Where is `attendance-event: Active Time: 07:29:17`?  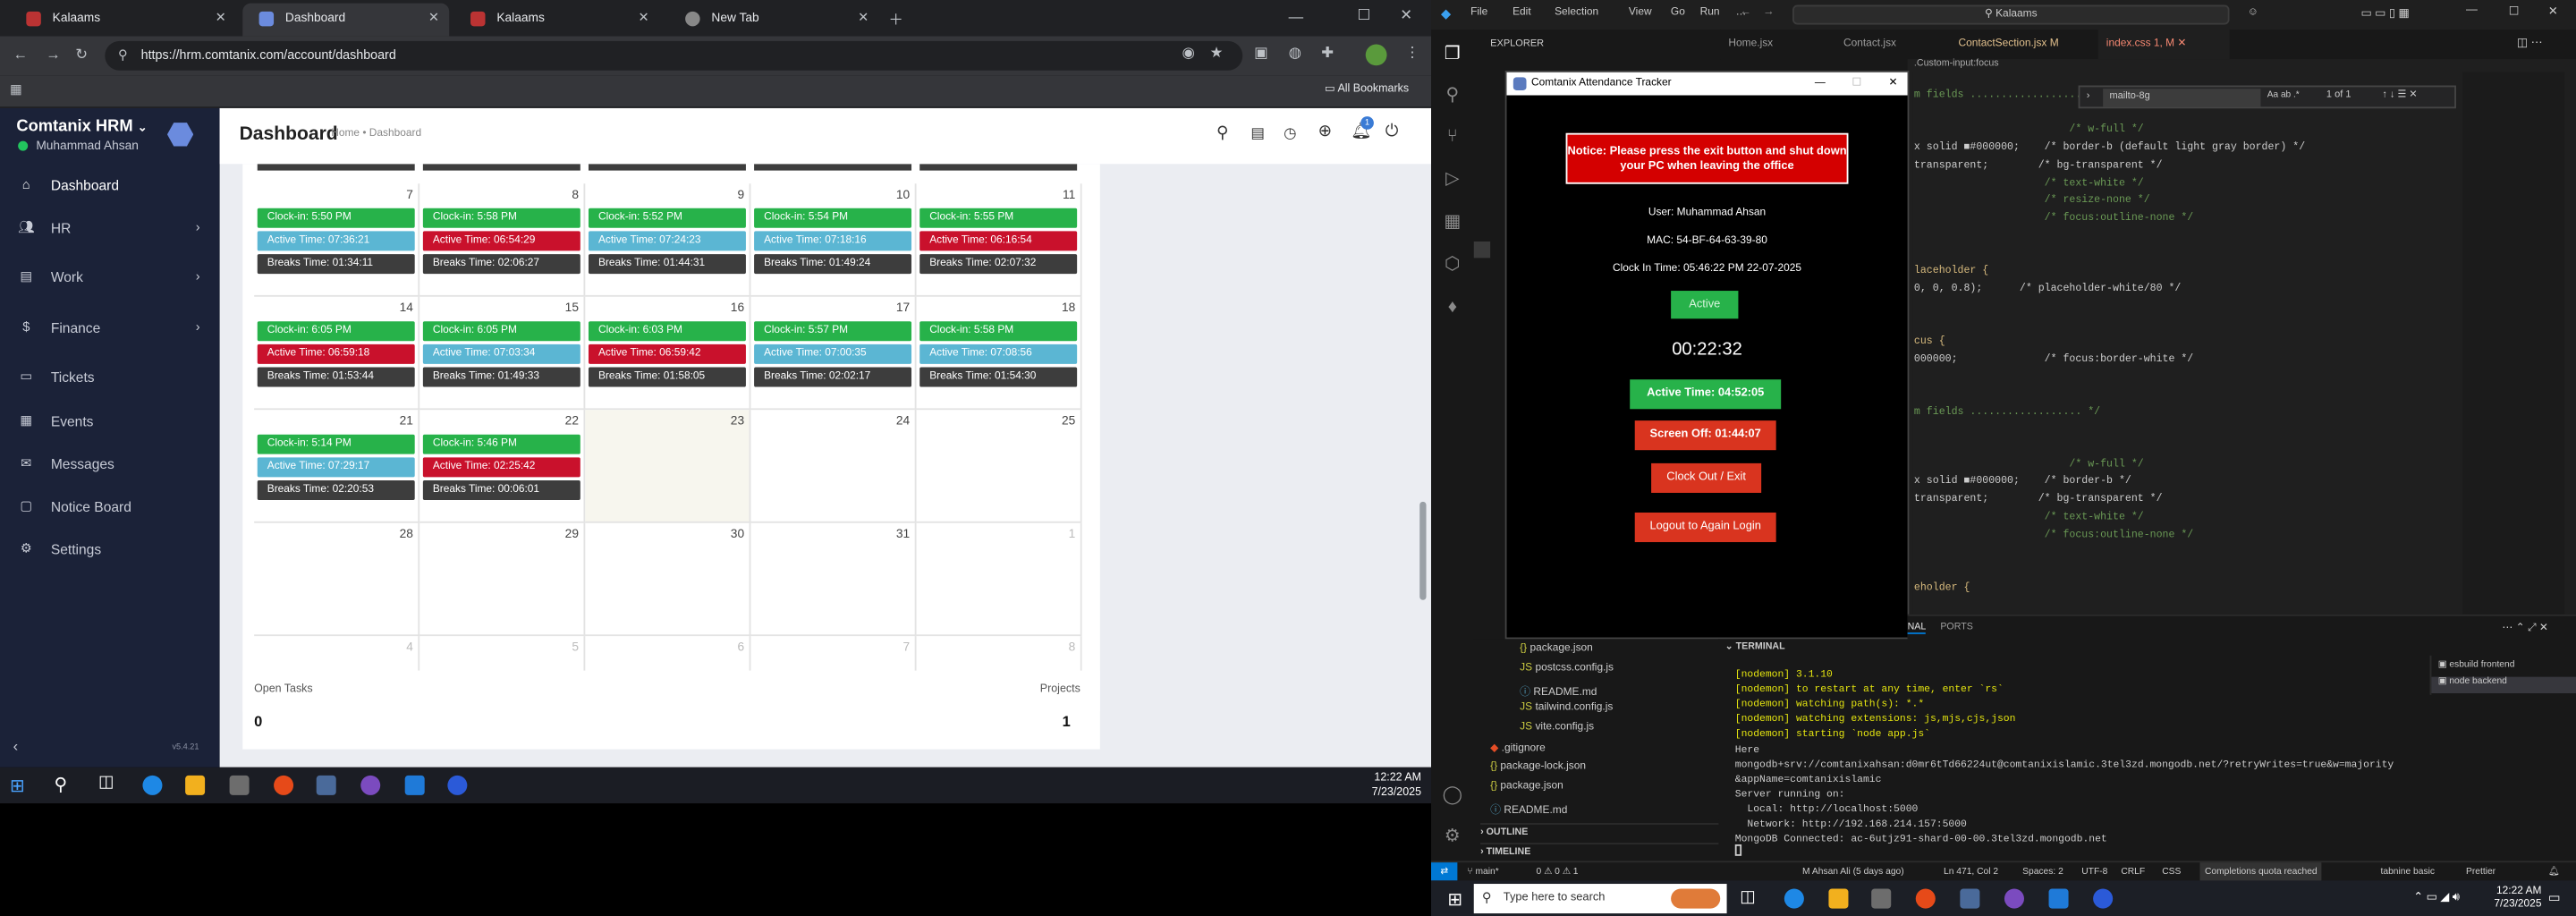
attendance-event: Active Time: 07:29:17 is located at coordinates (336, 467).